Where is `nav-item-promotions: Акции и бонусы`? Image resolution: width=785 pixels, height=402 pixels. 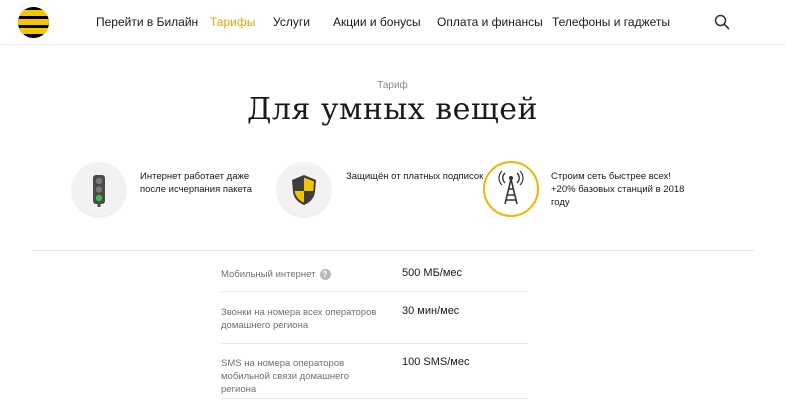 nav-item-promotions: Акции и бонусы is located at coordinates (377, 22).